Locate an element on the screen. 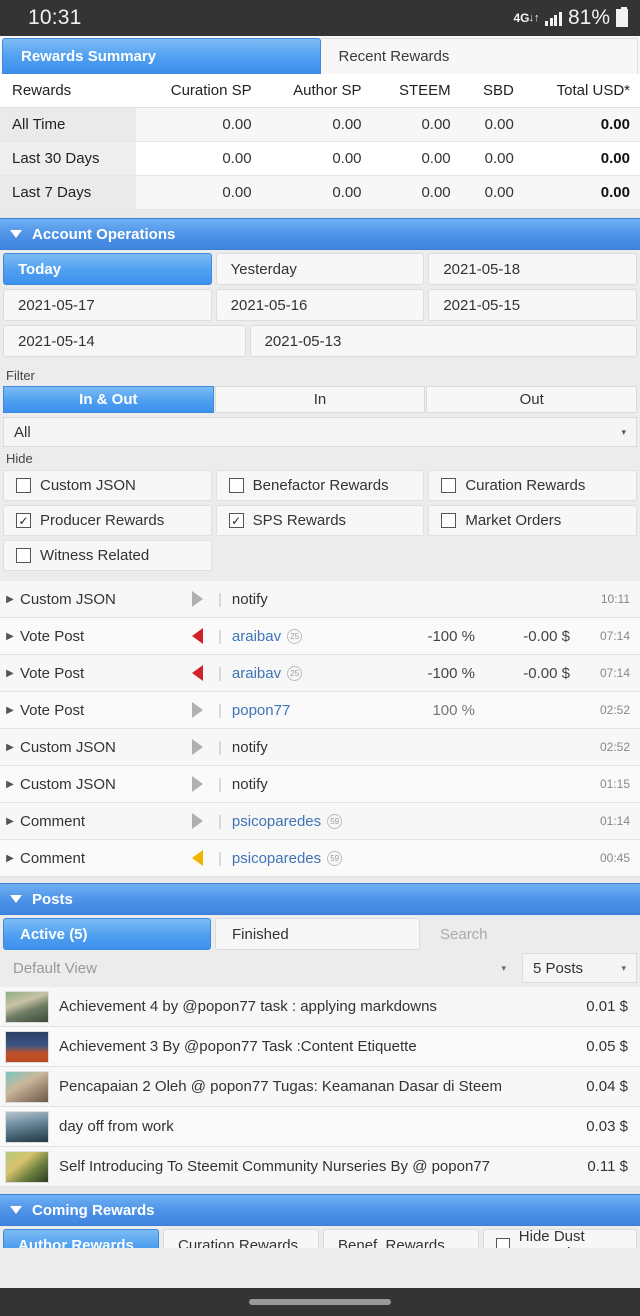 The width and height of the screenshot is (640, 1316). filter-segment-in-and-out: In & Out is located at coordinates (108, 399).